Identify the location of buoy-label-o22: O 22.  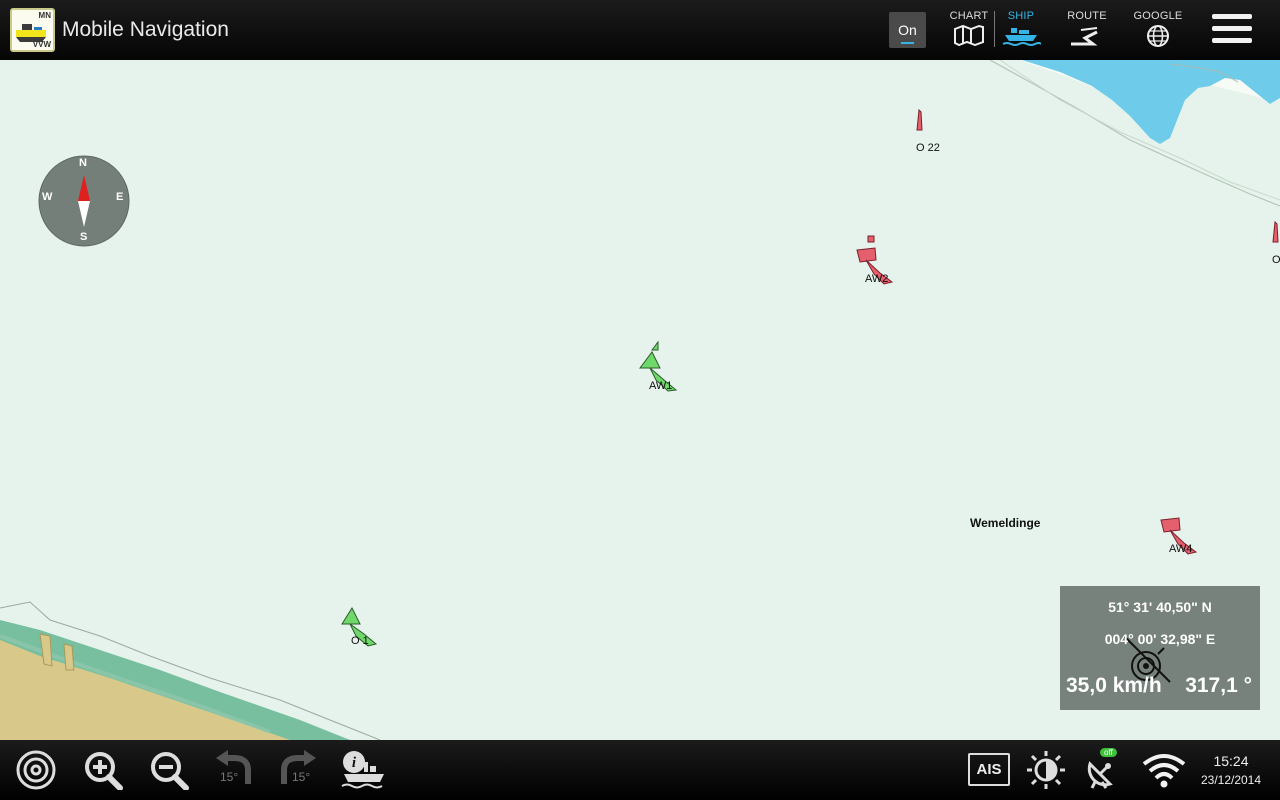
(928, 148).